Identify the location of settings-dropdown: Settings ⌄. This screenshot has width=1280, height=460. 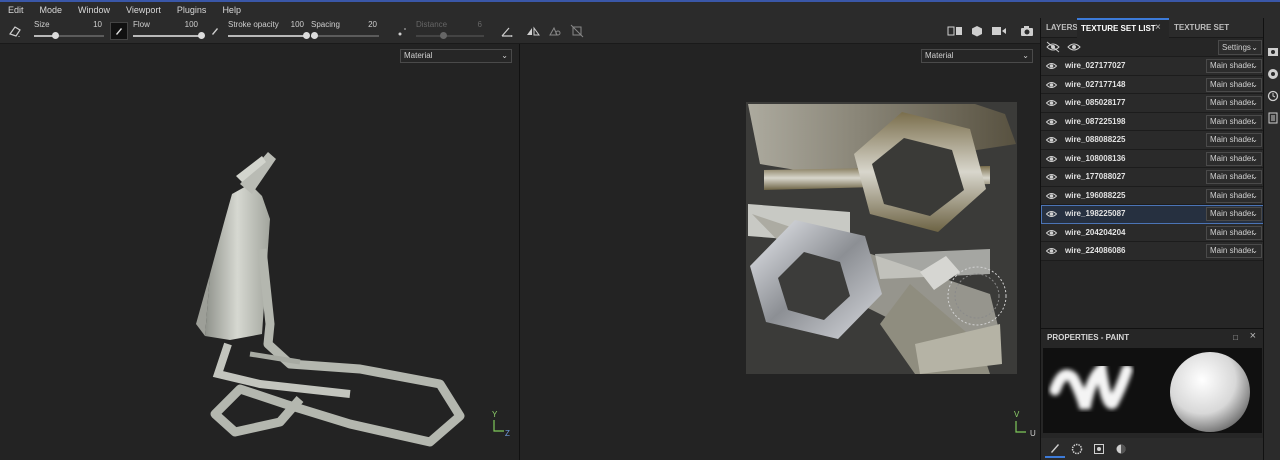
(1240, 47).